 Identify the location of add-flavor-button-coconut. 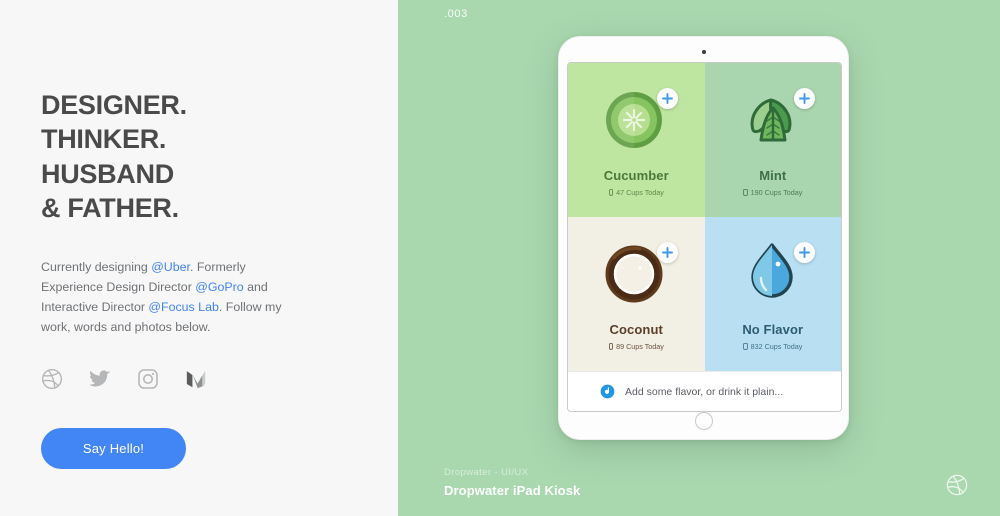
(668, 252).